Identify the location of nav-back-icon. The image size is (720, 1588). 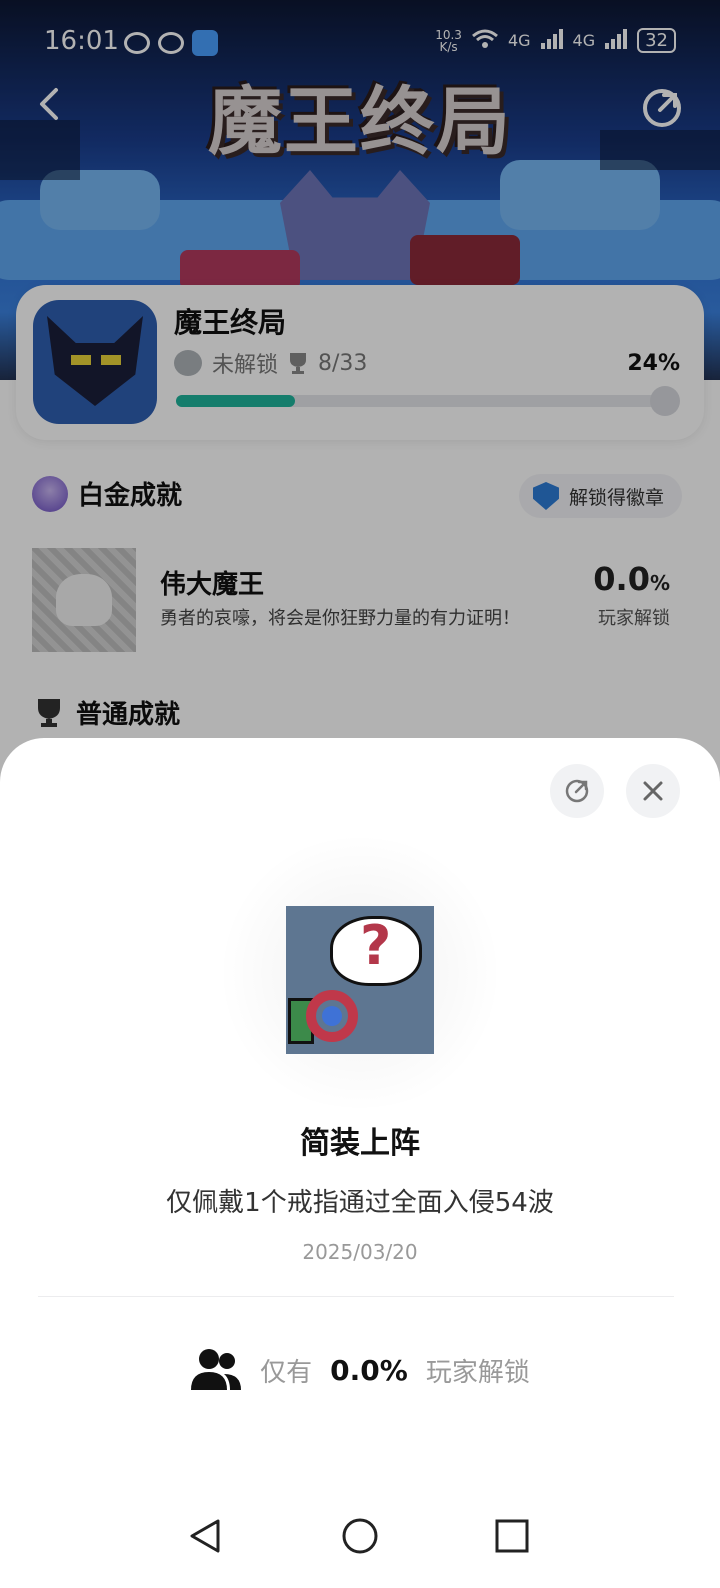
(206, 1536).